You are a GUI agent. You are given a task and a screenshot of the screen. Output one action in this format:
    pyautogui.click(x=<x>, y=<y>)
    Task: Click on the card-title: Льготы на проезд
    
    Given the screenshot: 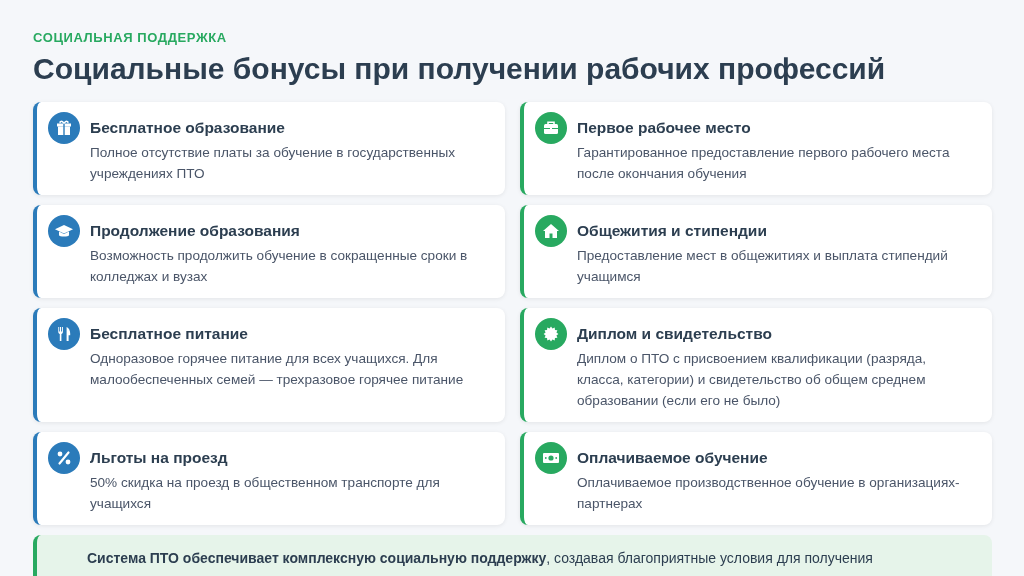 What is the action you would take?
    pyautogui.click(x=159, y=458)
    